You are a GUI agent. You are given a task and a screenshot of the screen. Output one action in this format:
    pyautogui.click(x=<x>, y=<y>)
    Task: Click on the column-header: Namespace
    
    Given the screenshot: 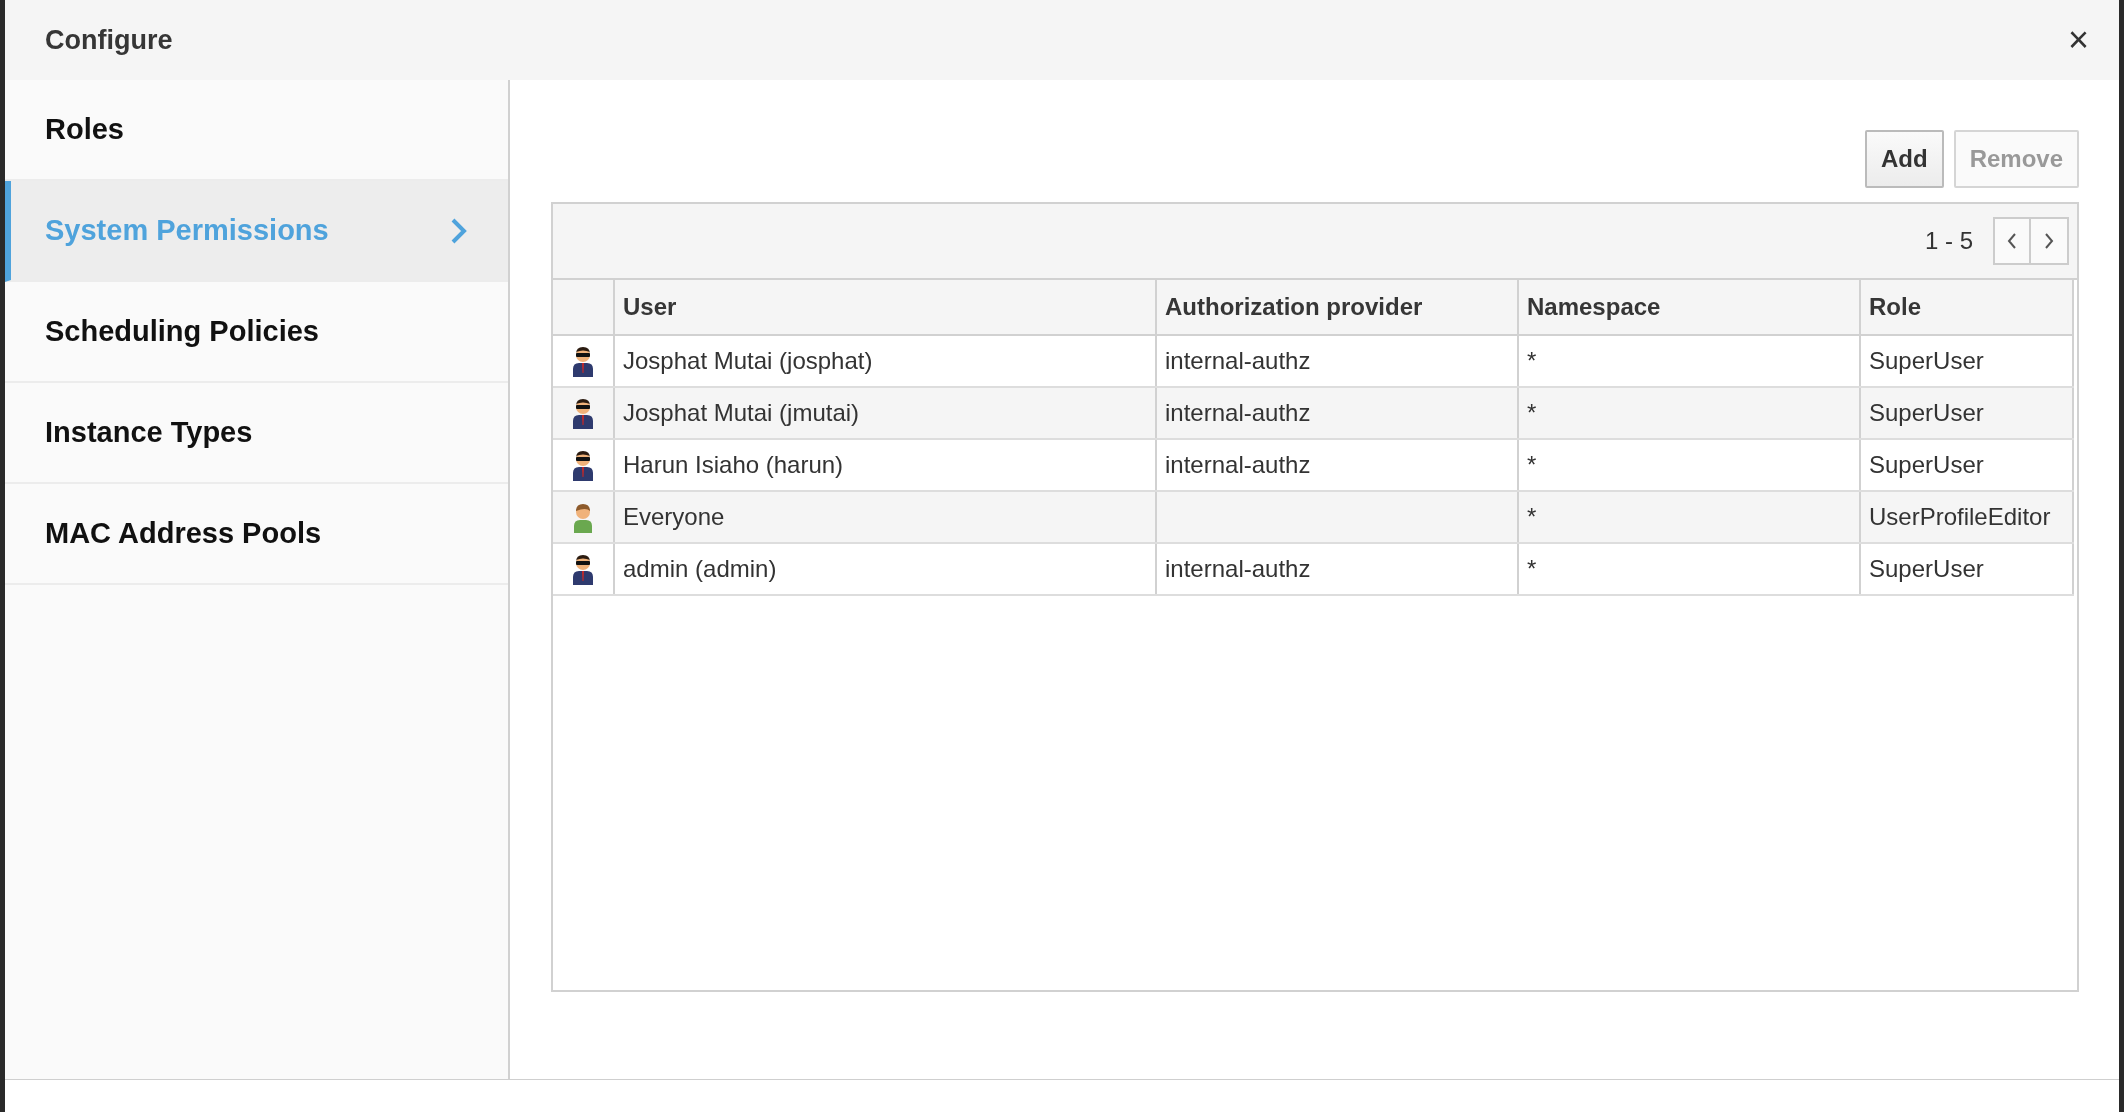 What is the action you would take?
    pyautogui.click(x=1689, y=307)
    